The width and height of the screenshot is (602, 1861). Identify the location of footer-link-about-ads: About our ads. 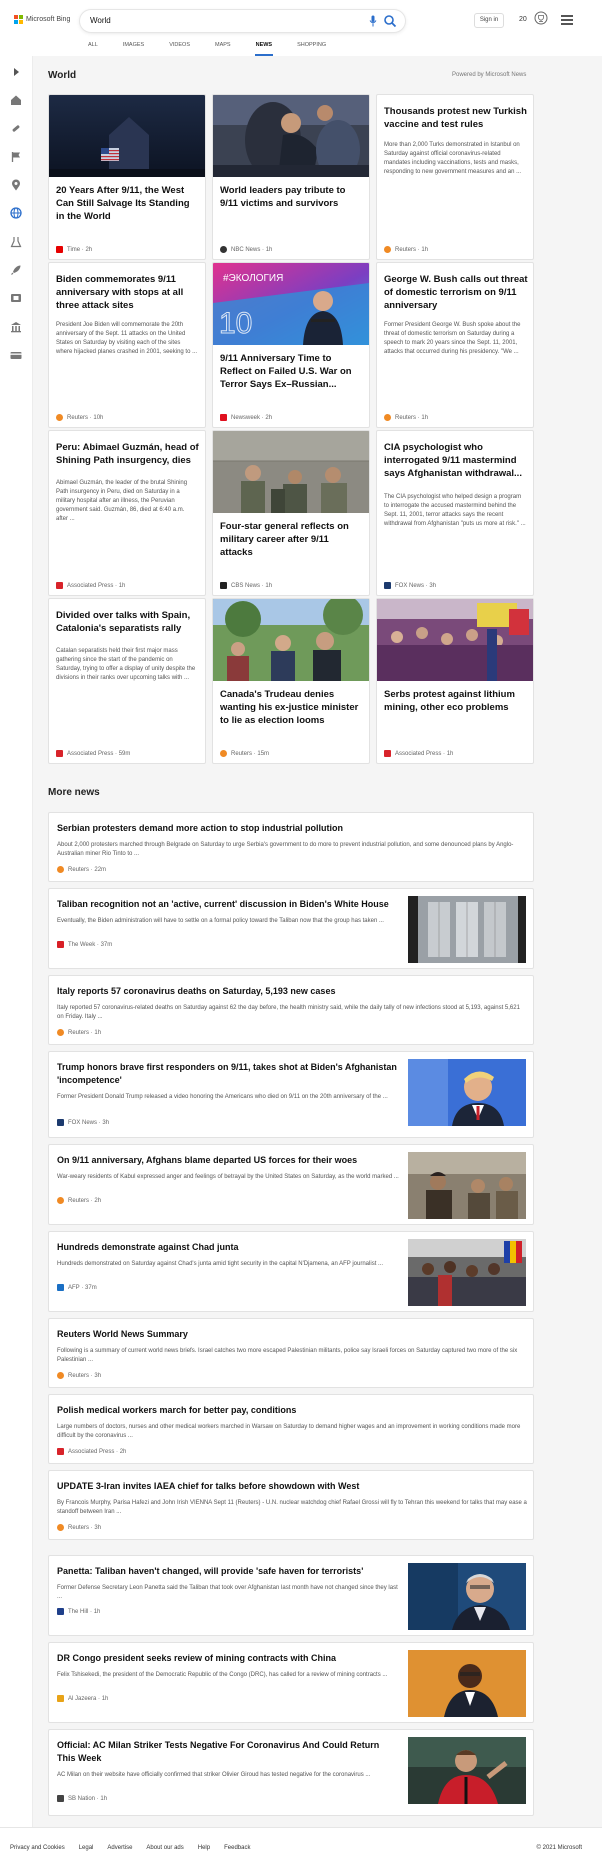
(164, 1848).